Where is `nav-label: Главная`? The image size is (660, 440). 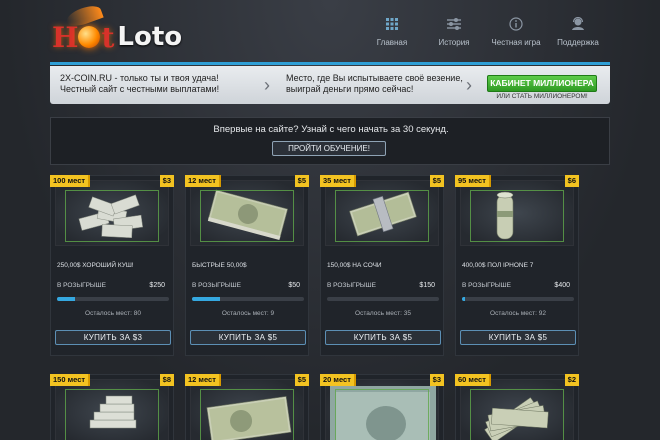
nav-label: Главная is located at coordinates (392, 42).